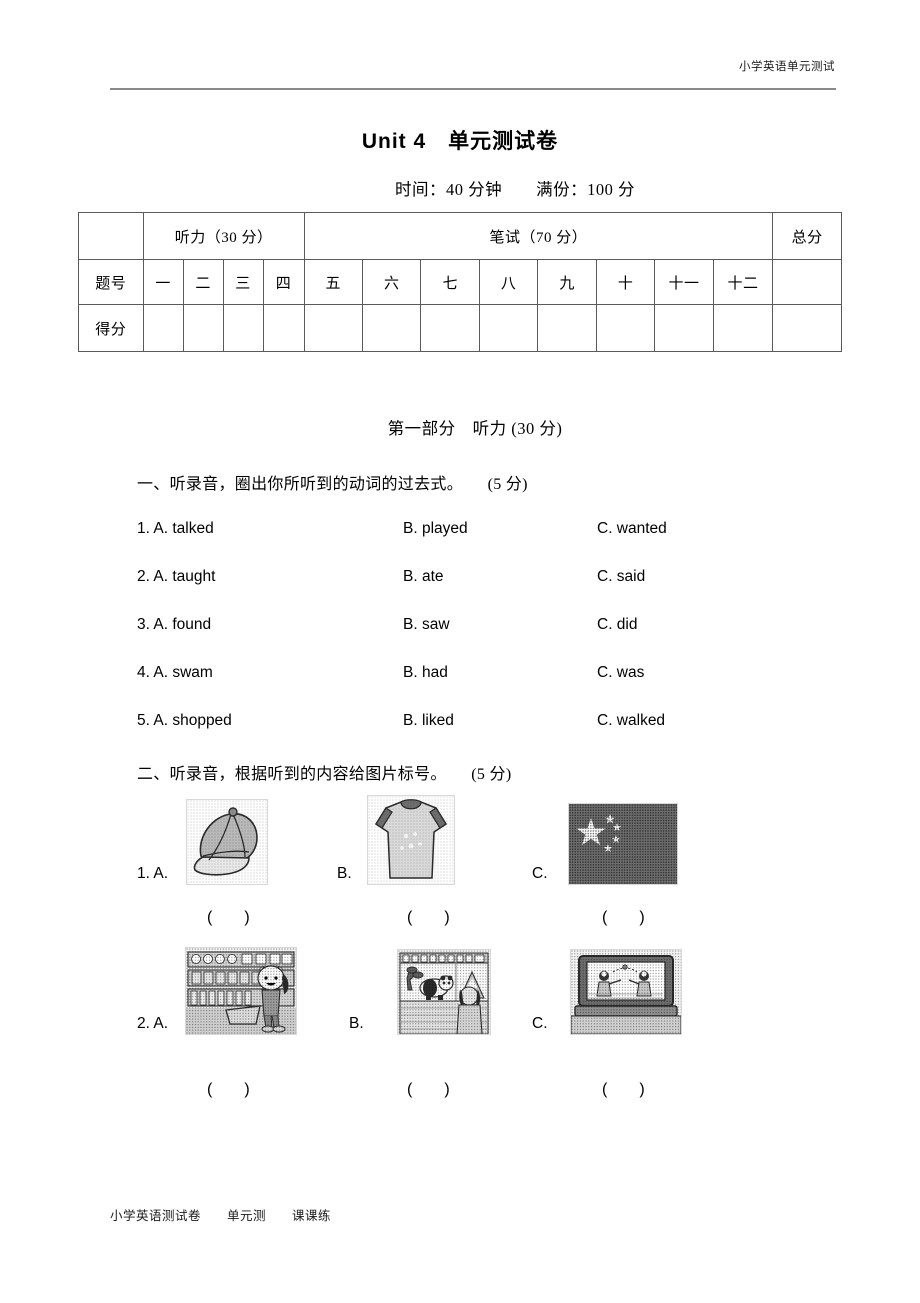 This screenshot has height=1303, width=920. What do you see at coordinates (423, 577) in the screenshot?
I see `option-b: B. ate` at bounding box center [423, 577].